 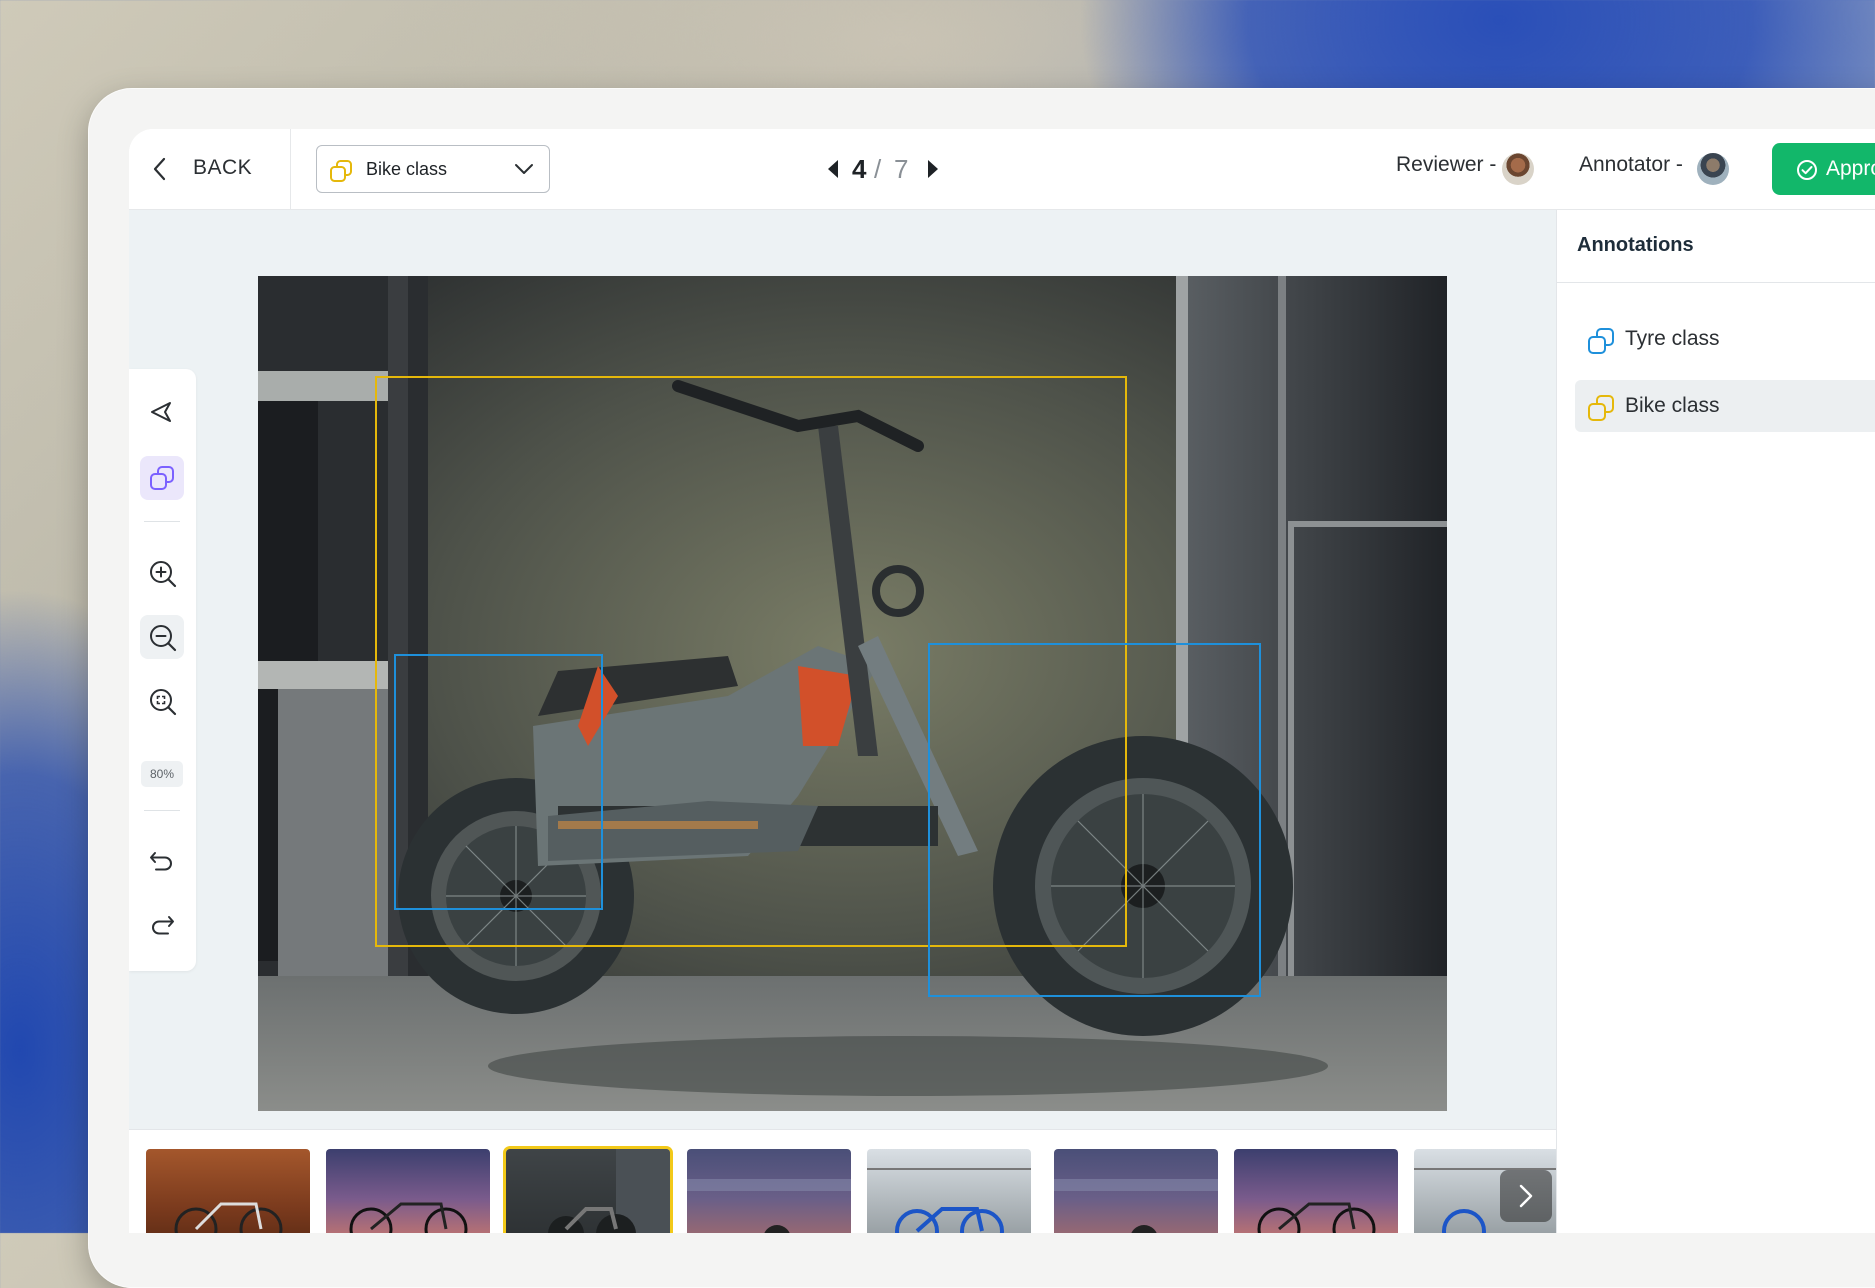 I want to click on panel-divider, so click(x=1716, y=282).